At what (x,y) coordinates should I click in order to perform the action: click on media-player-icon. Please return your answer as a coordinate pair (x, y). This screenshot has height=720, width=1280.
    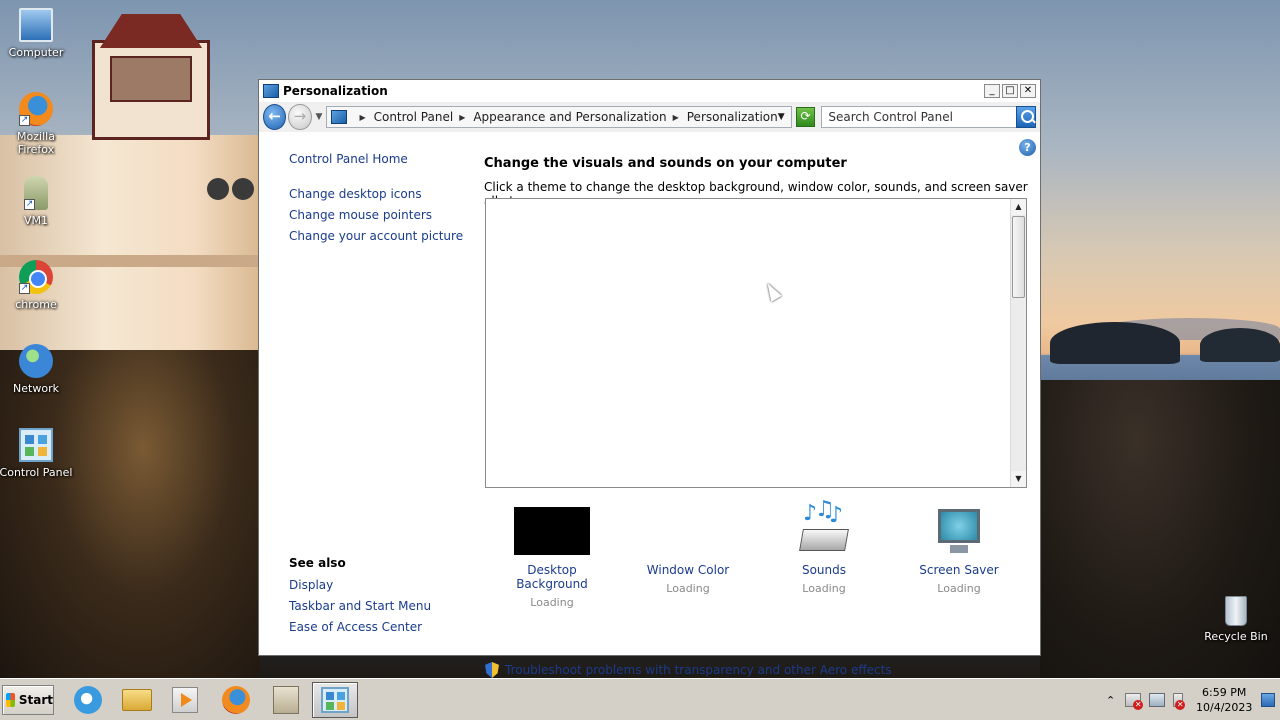
    Looking at the image, I should click on (185, 700).